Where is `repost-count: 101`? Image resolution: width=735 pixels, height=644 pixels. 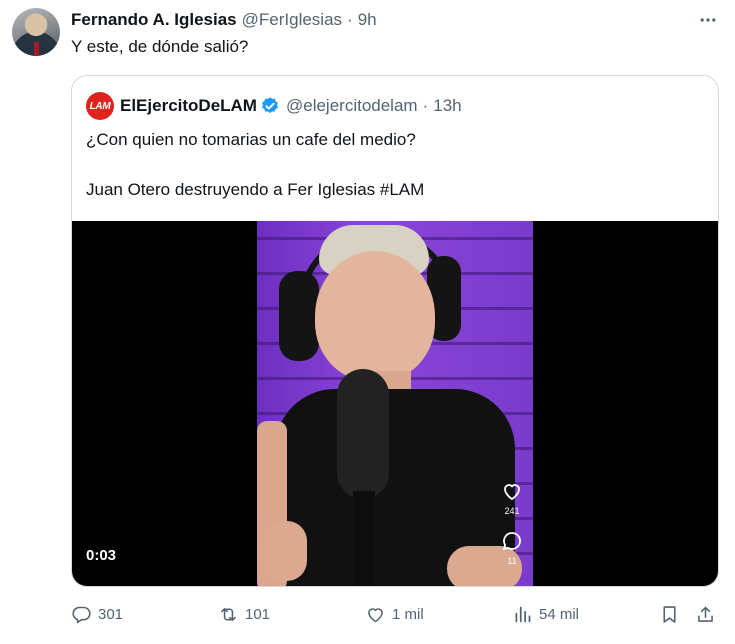 repost-count: 101 is located at coordinates (258, 614).